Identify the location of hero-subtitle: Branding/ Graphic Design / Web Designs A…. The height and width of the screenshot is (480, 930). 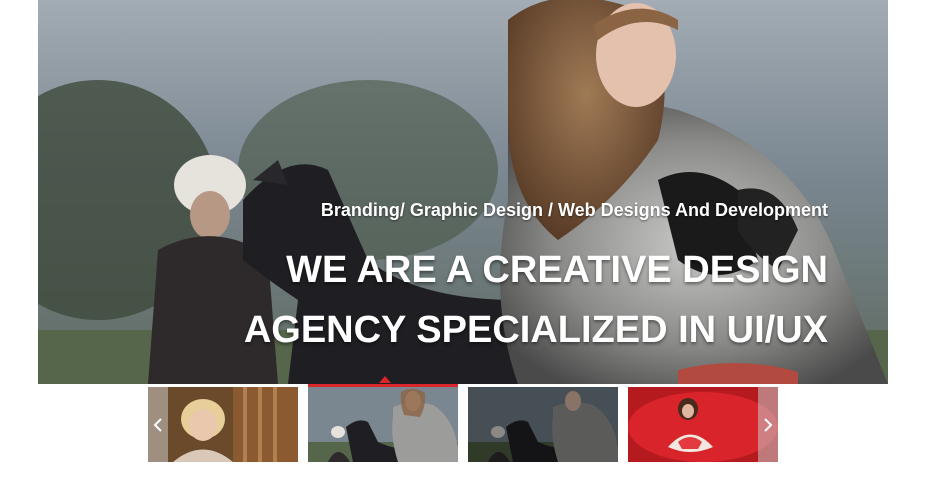
(574, 210).